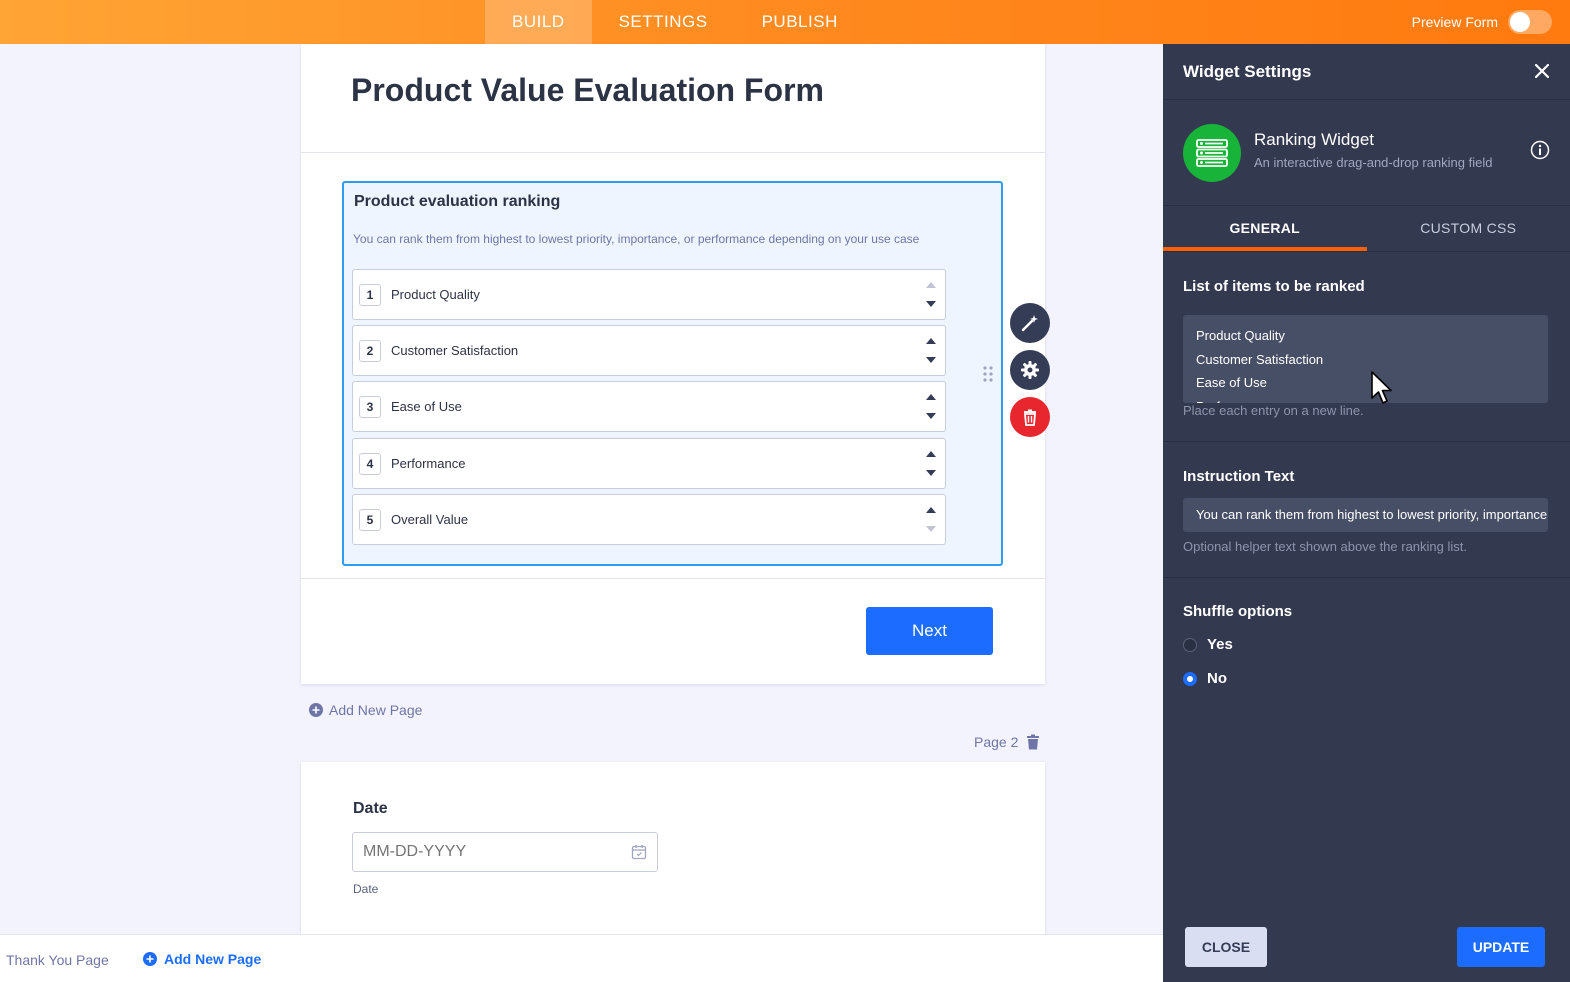 This screenshot has height=982, width=1570. I want to click on thank-you-page-link: Thank You Page, so click(57, 960).